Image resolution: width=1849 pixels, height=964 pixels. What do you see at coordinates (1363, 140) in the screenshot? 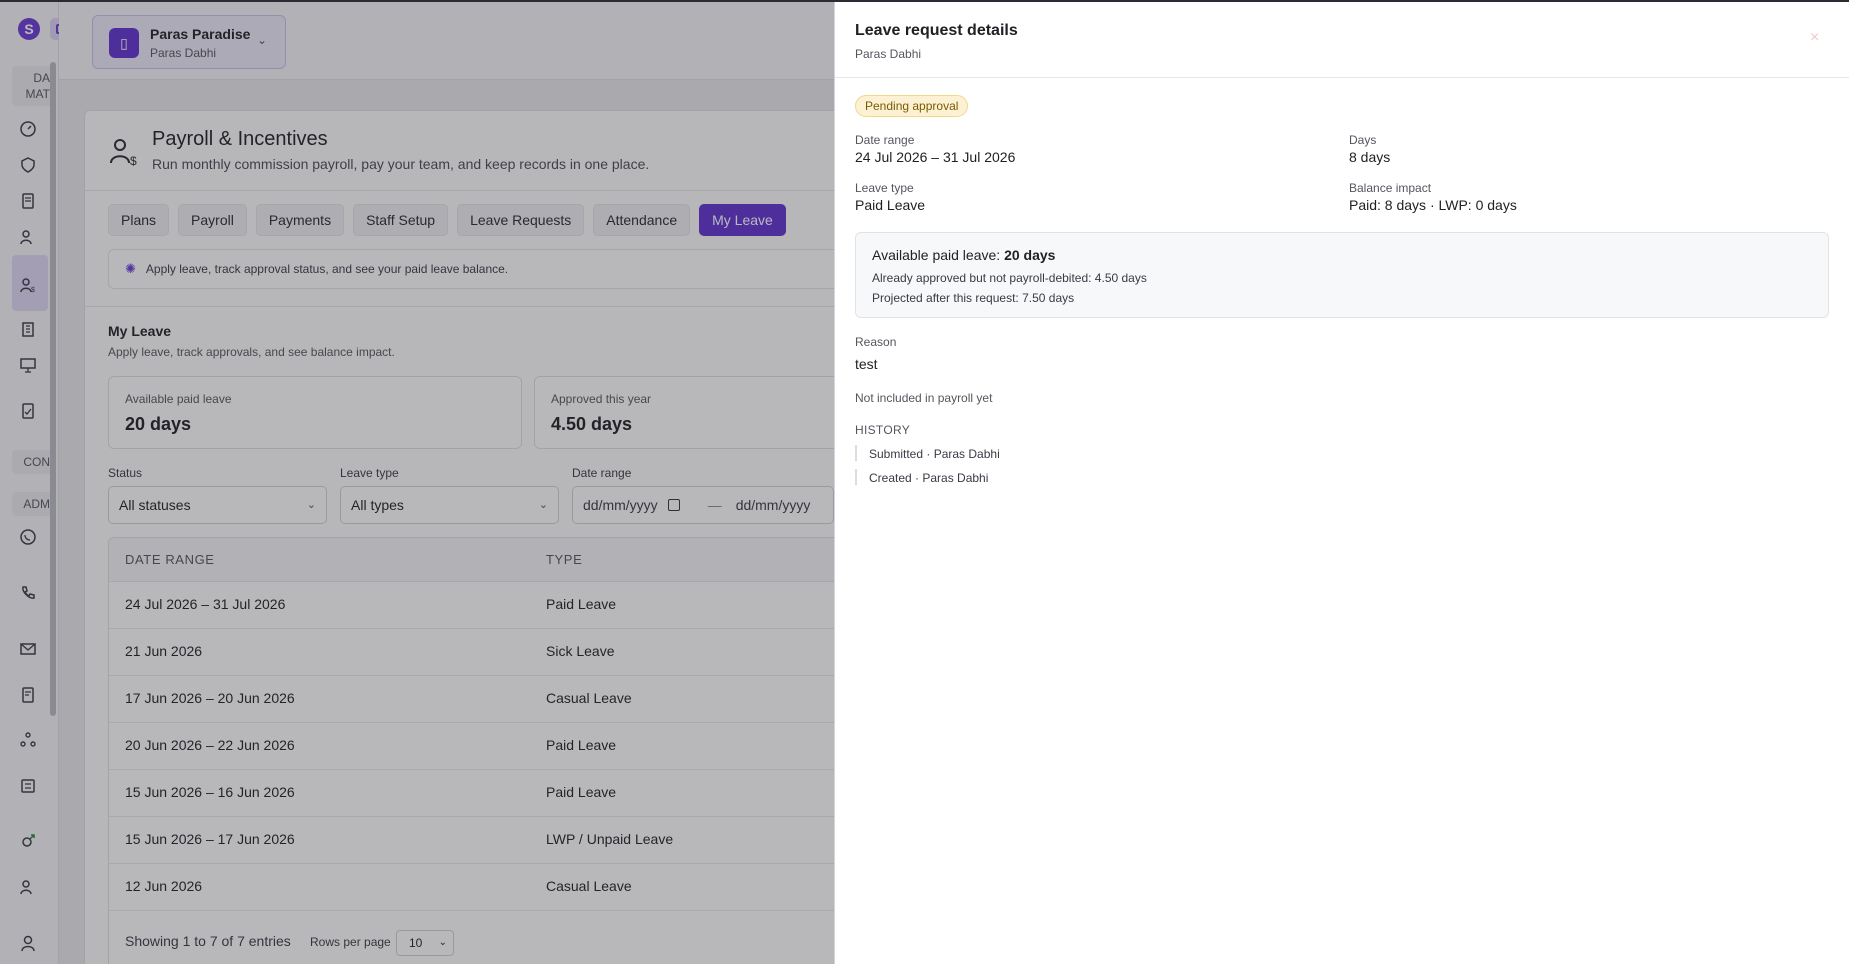
I see `days-label: Days` at bounding box center [1363, 140].